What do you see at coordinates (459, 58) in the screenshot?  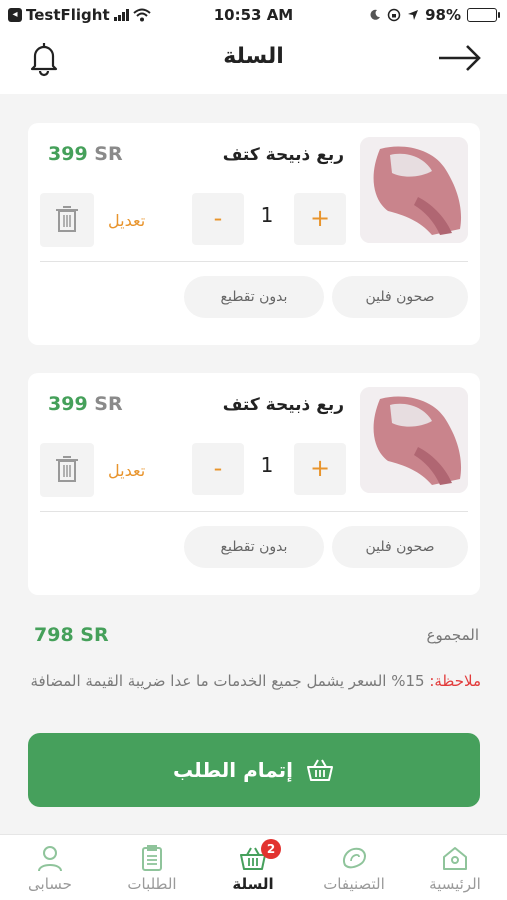 I see `arrow-right-icon` at bounding box center [459, 58].